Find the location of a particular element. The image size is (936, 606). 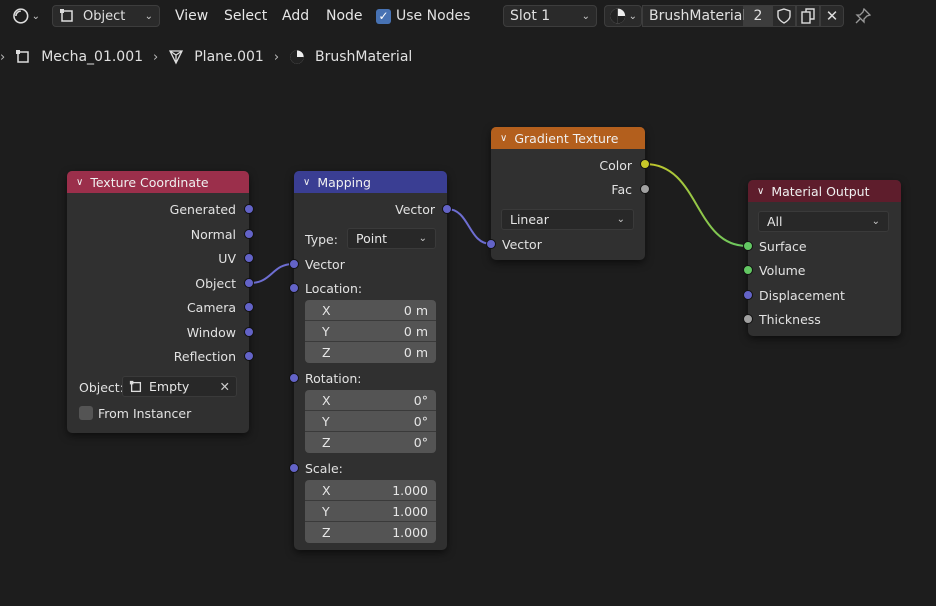

rotation-z-field: Z 0° is located at coordinates (370, 442).